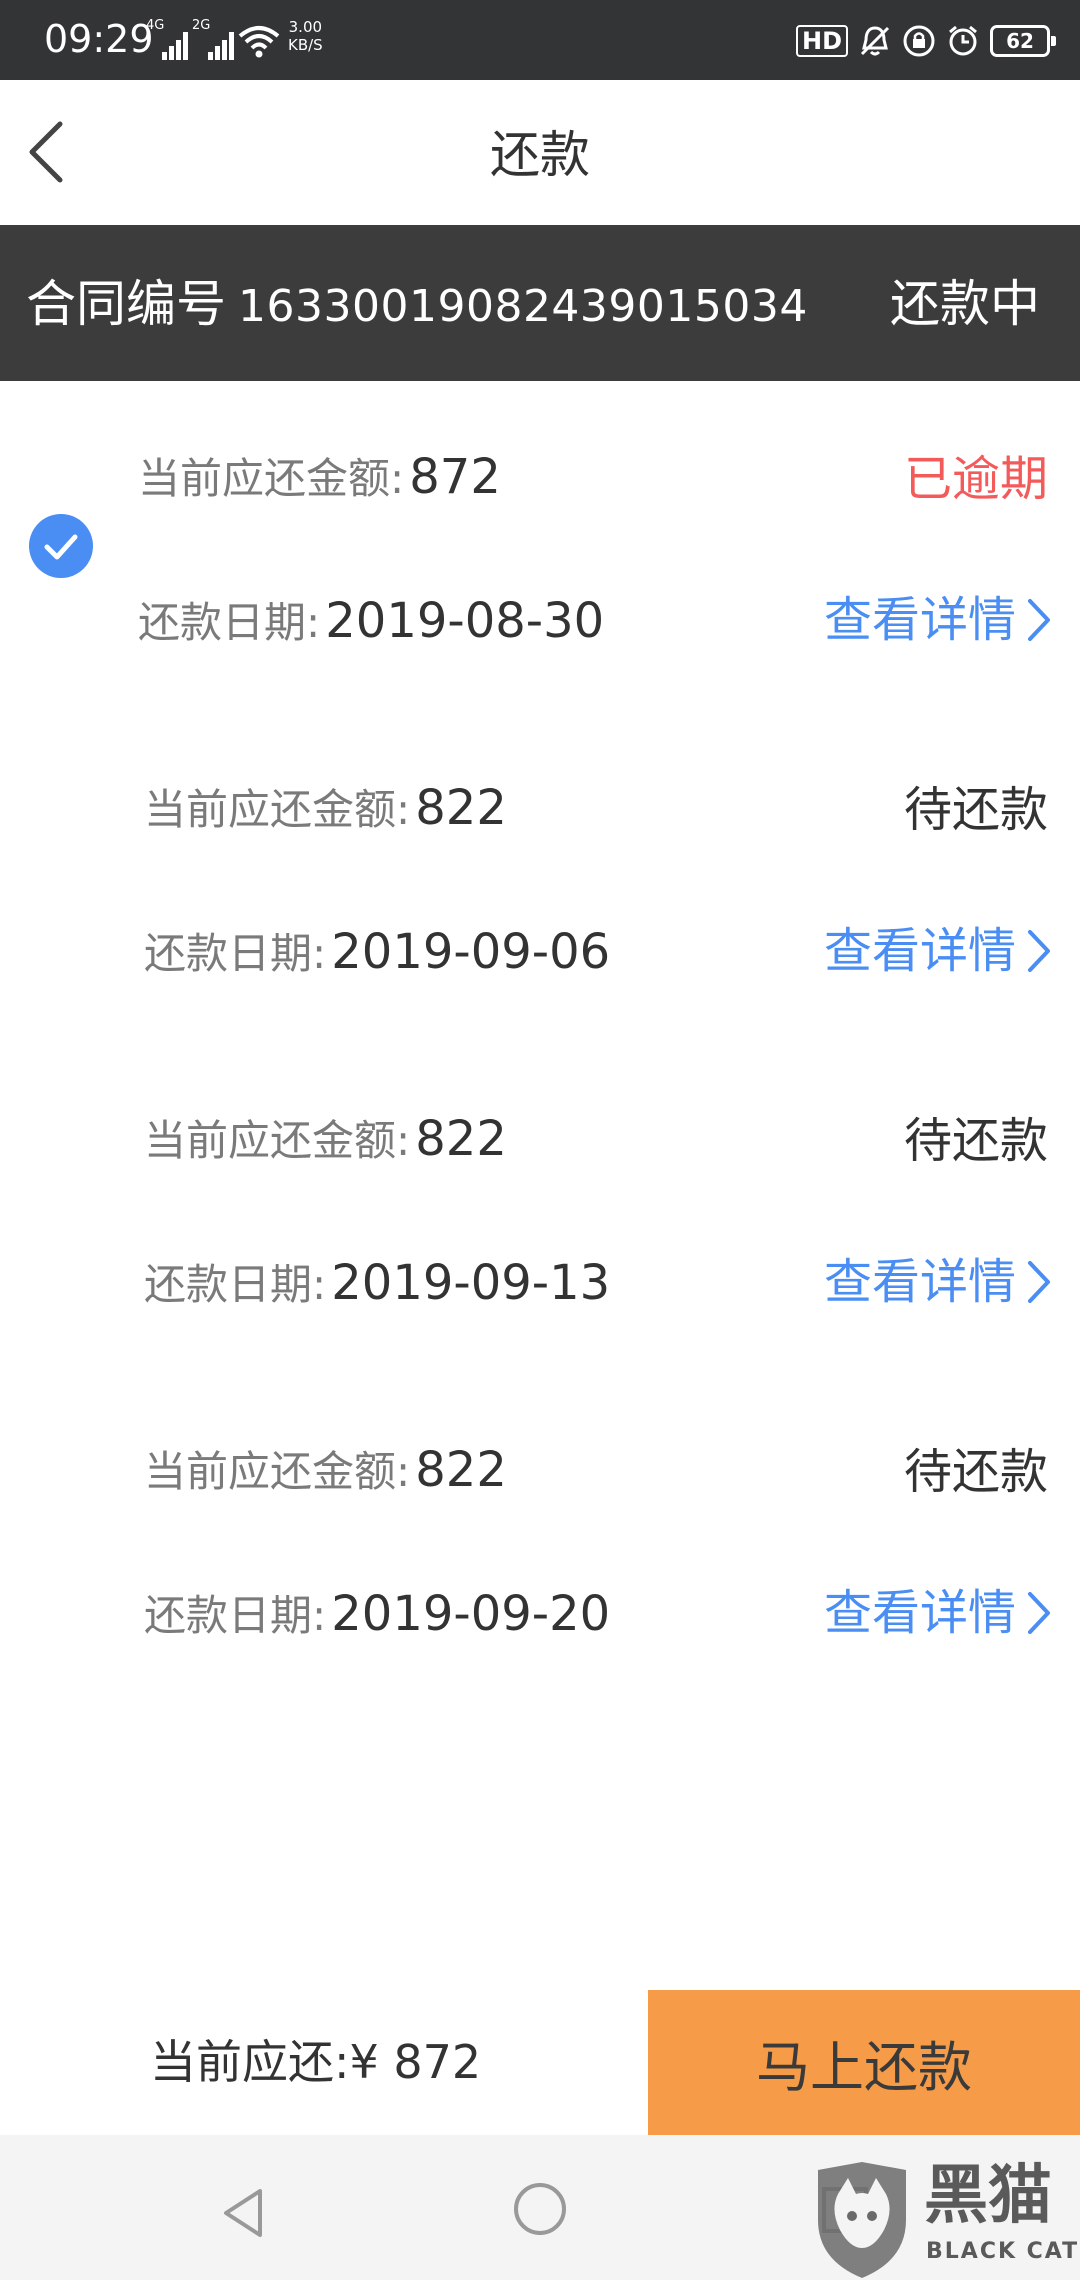  I want to click on total-value: ¥ 872, so click(415, 2062).